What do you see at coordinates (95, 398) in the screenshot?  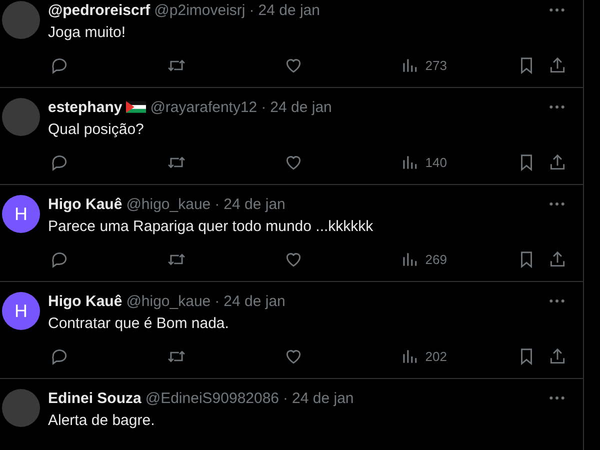 I see `user-name: Edinei Souza` at bounding box center [95, 398].